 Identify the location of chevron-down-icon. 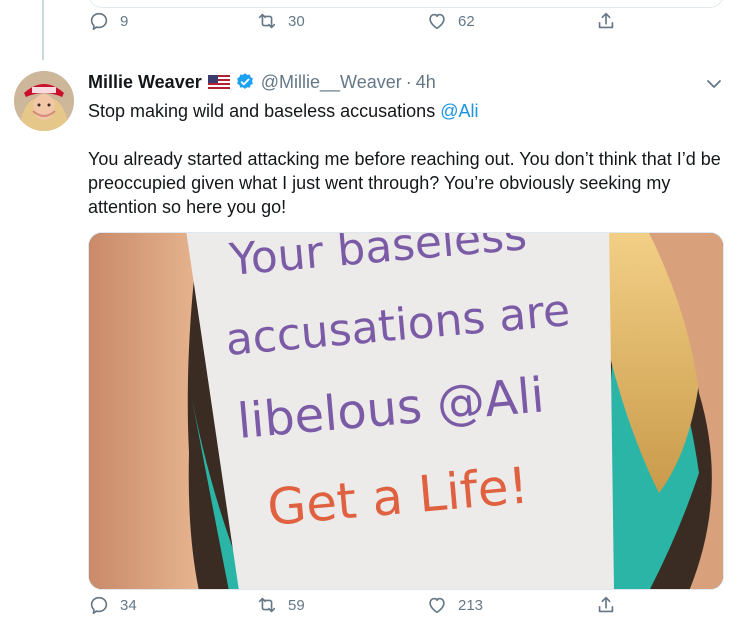
(714, 84).